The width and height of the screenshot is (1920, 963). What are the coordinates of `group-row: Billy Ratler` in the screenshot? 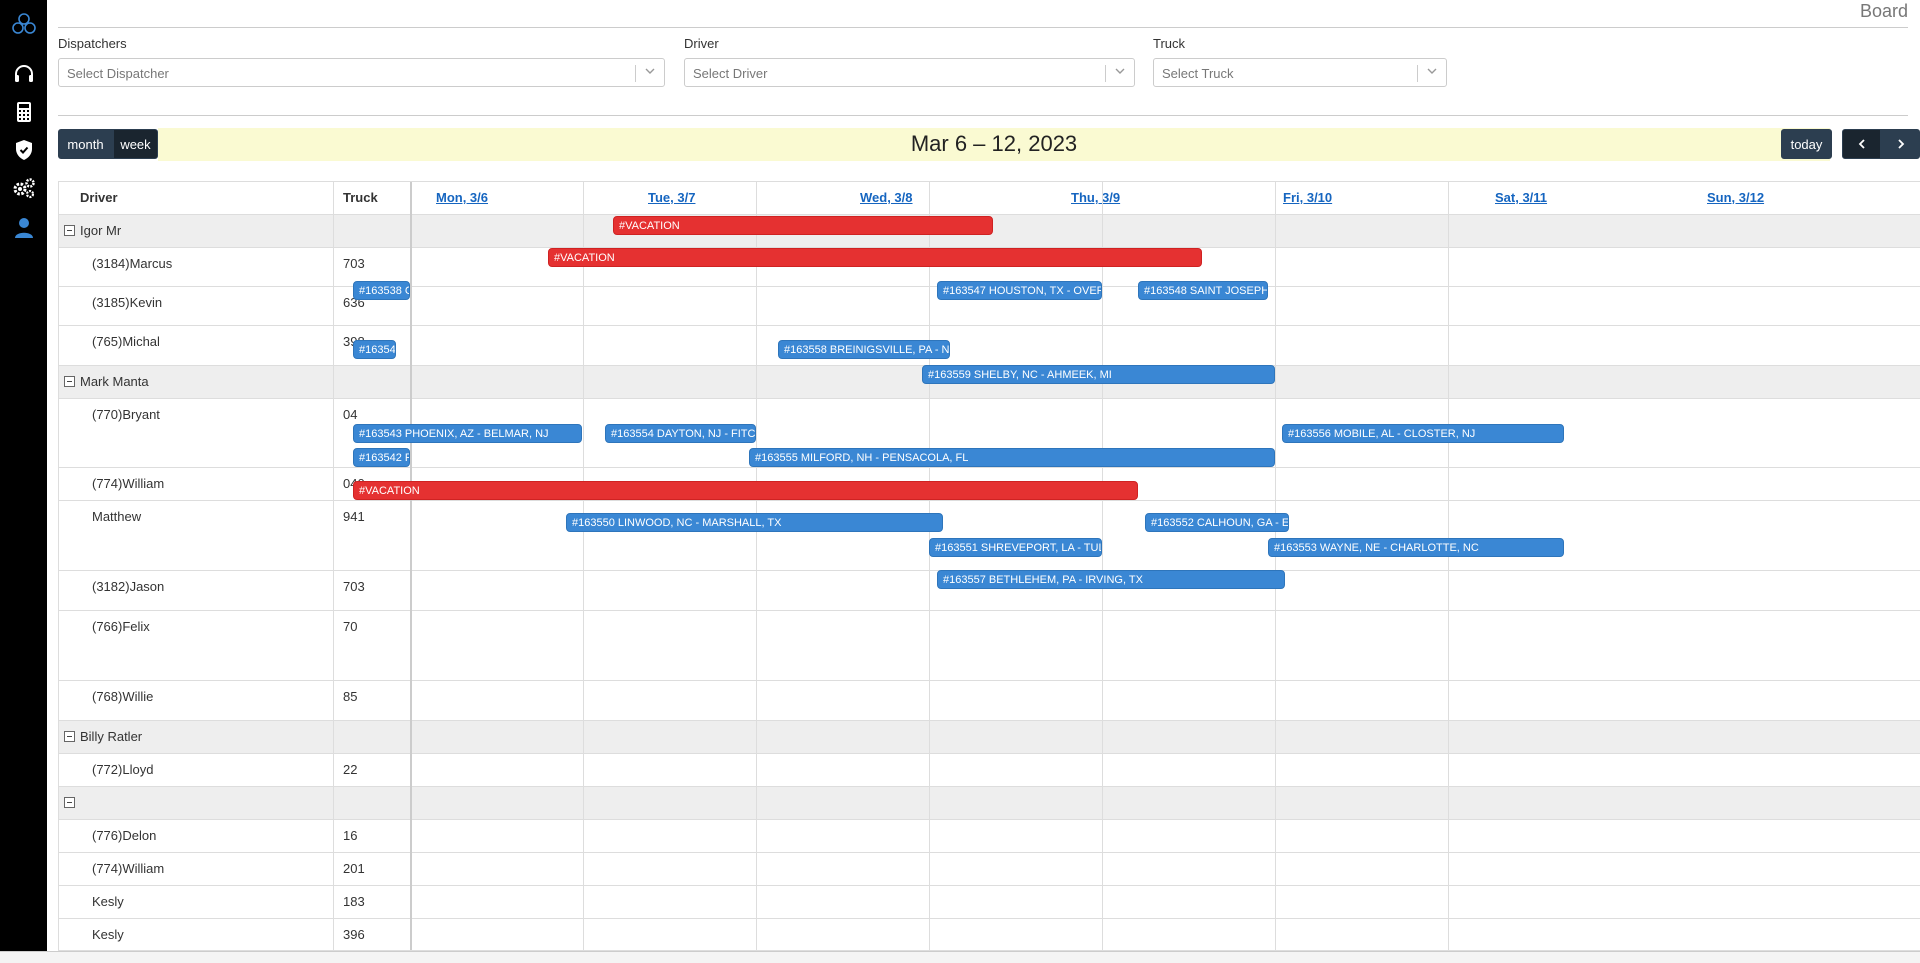 It's located at (989, 736).